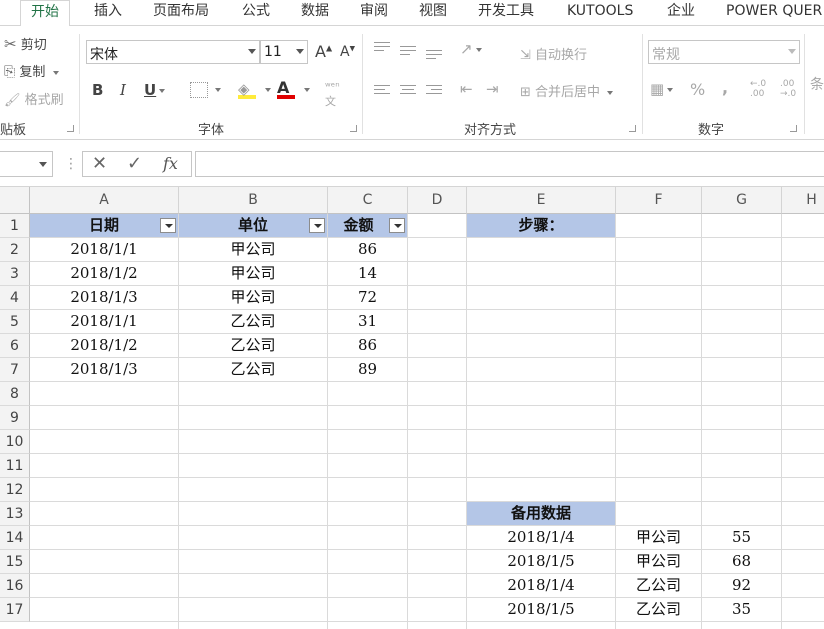  I want to click on tab-view: 视图, so click(433, 13).